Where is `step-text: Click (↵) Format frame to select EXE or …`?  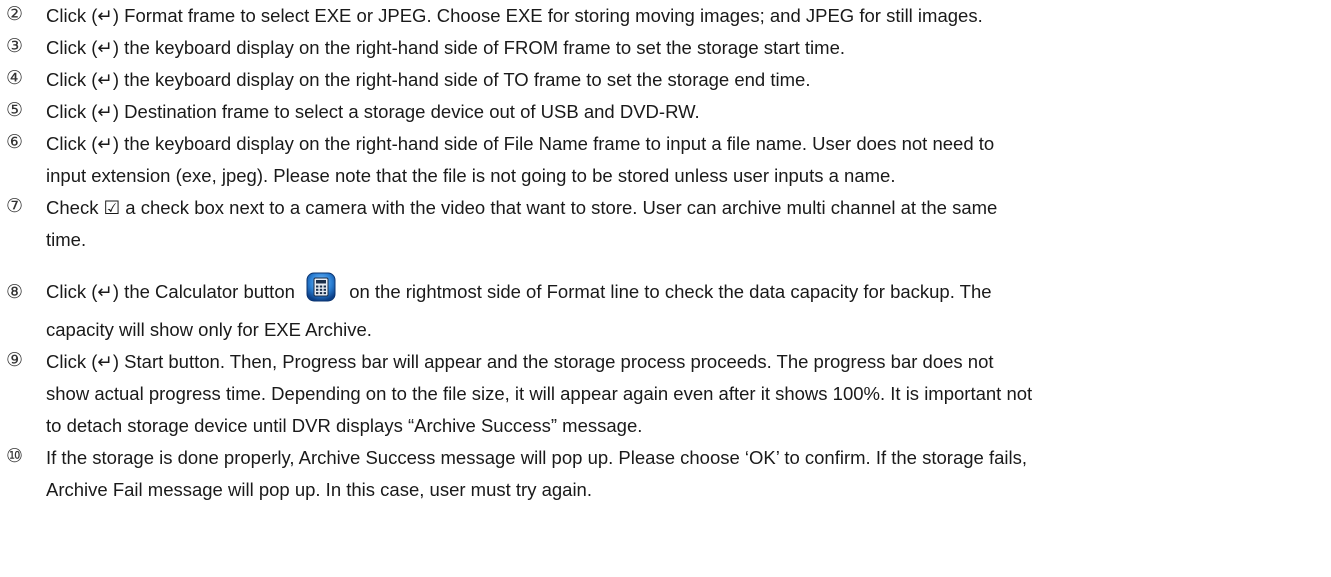 step-text: Click (↵) Format frame to select EXE or … is located at coordinates (514, 15).